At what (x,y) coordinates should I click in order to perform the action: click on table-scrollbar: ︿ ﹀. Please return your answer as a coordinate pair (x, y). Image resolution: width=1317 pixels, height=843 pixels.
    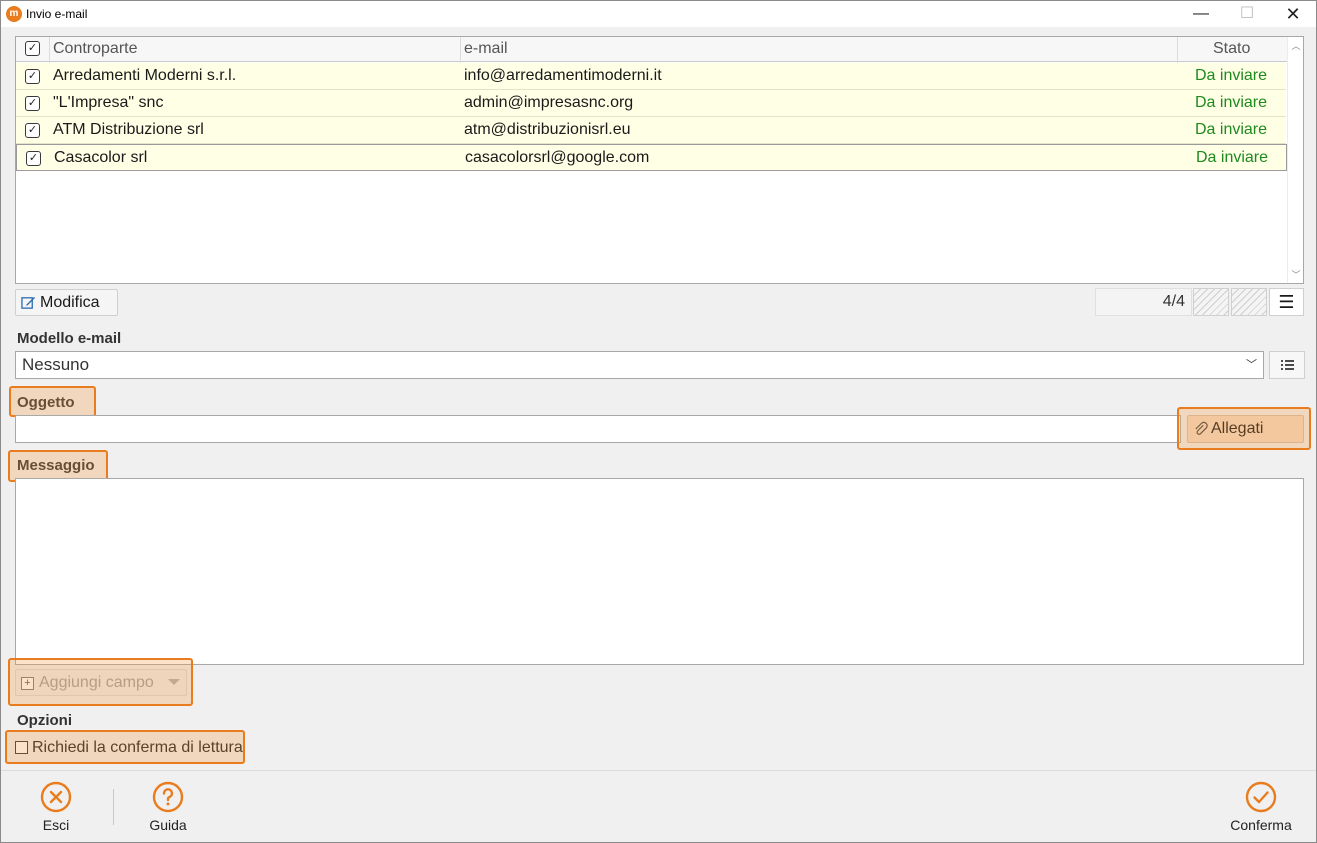
    Looking at the image, I should click on (1295, 160).